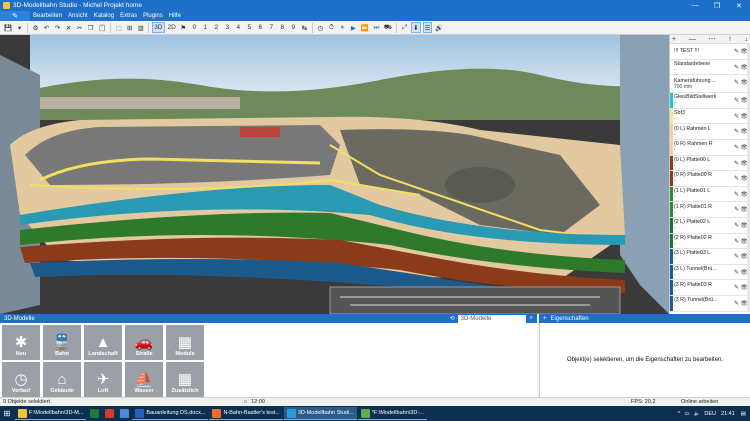 This screenshot has width=750, height=421. Describe the element at coordinates (712, 39) in the screenshot. I see `layer-options-button: ⋯` at that location.